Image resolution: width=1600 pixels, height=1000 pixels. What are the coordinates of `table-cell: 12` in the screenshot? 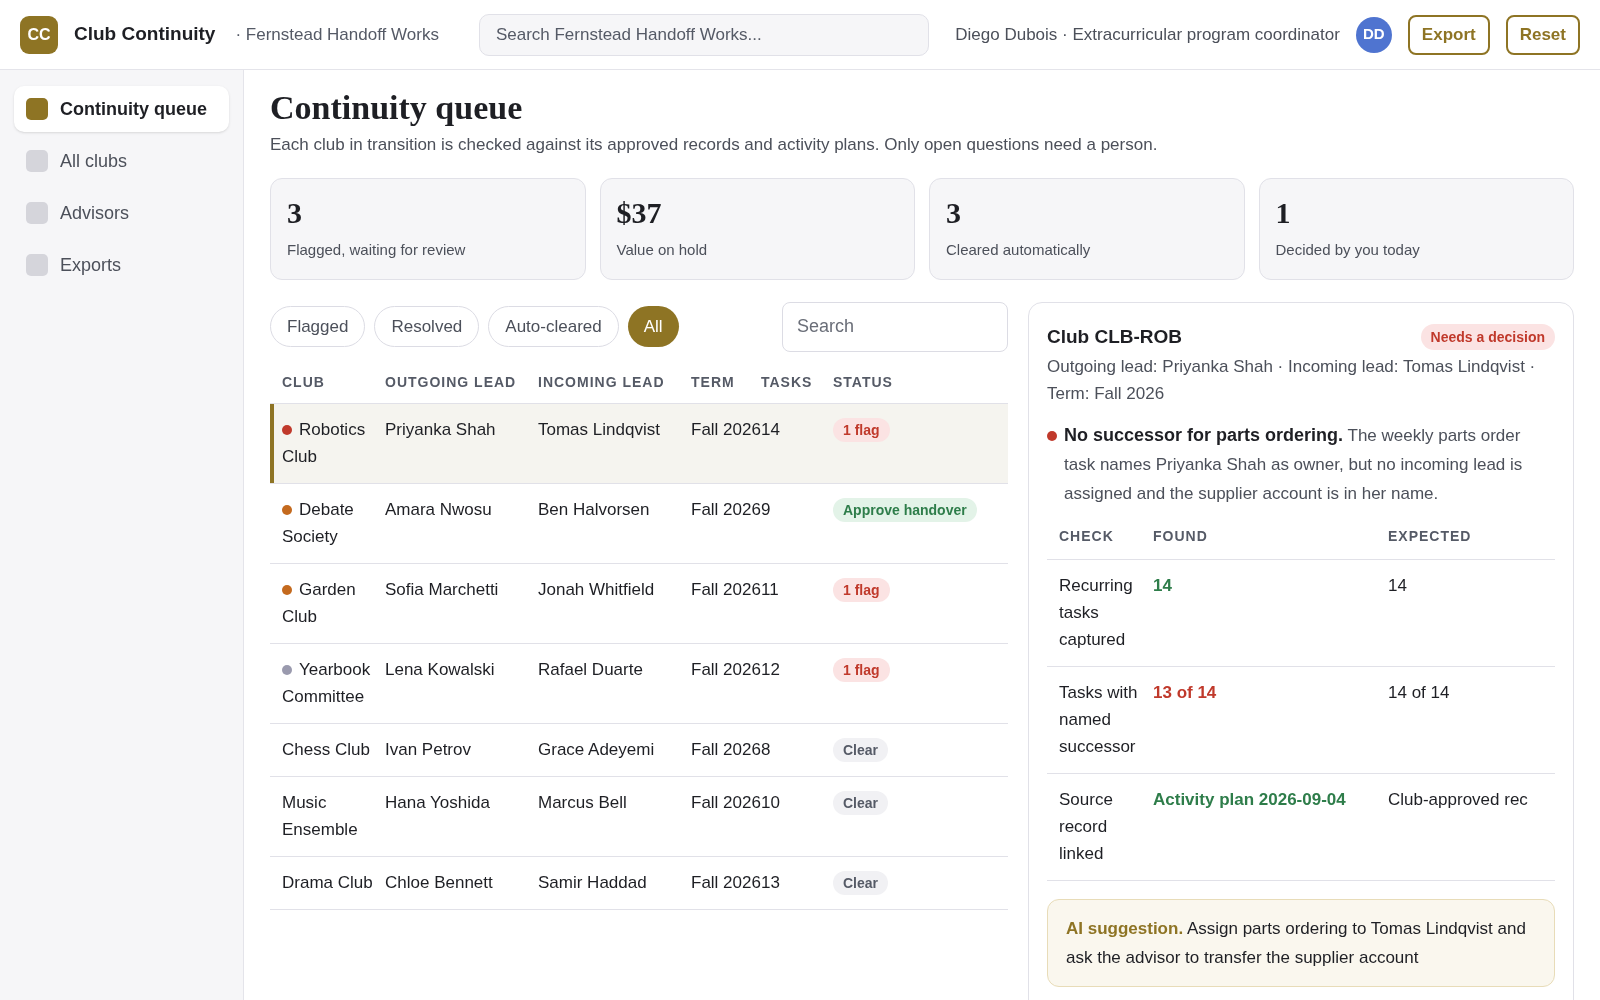 It's located at (770, 669).